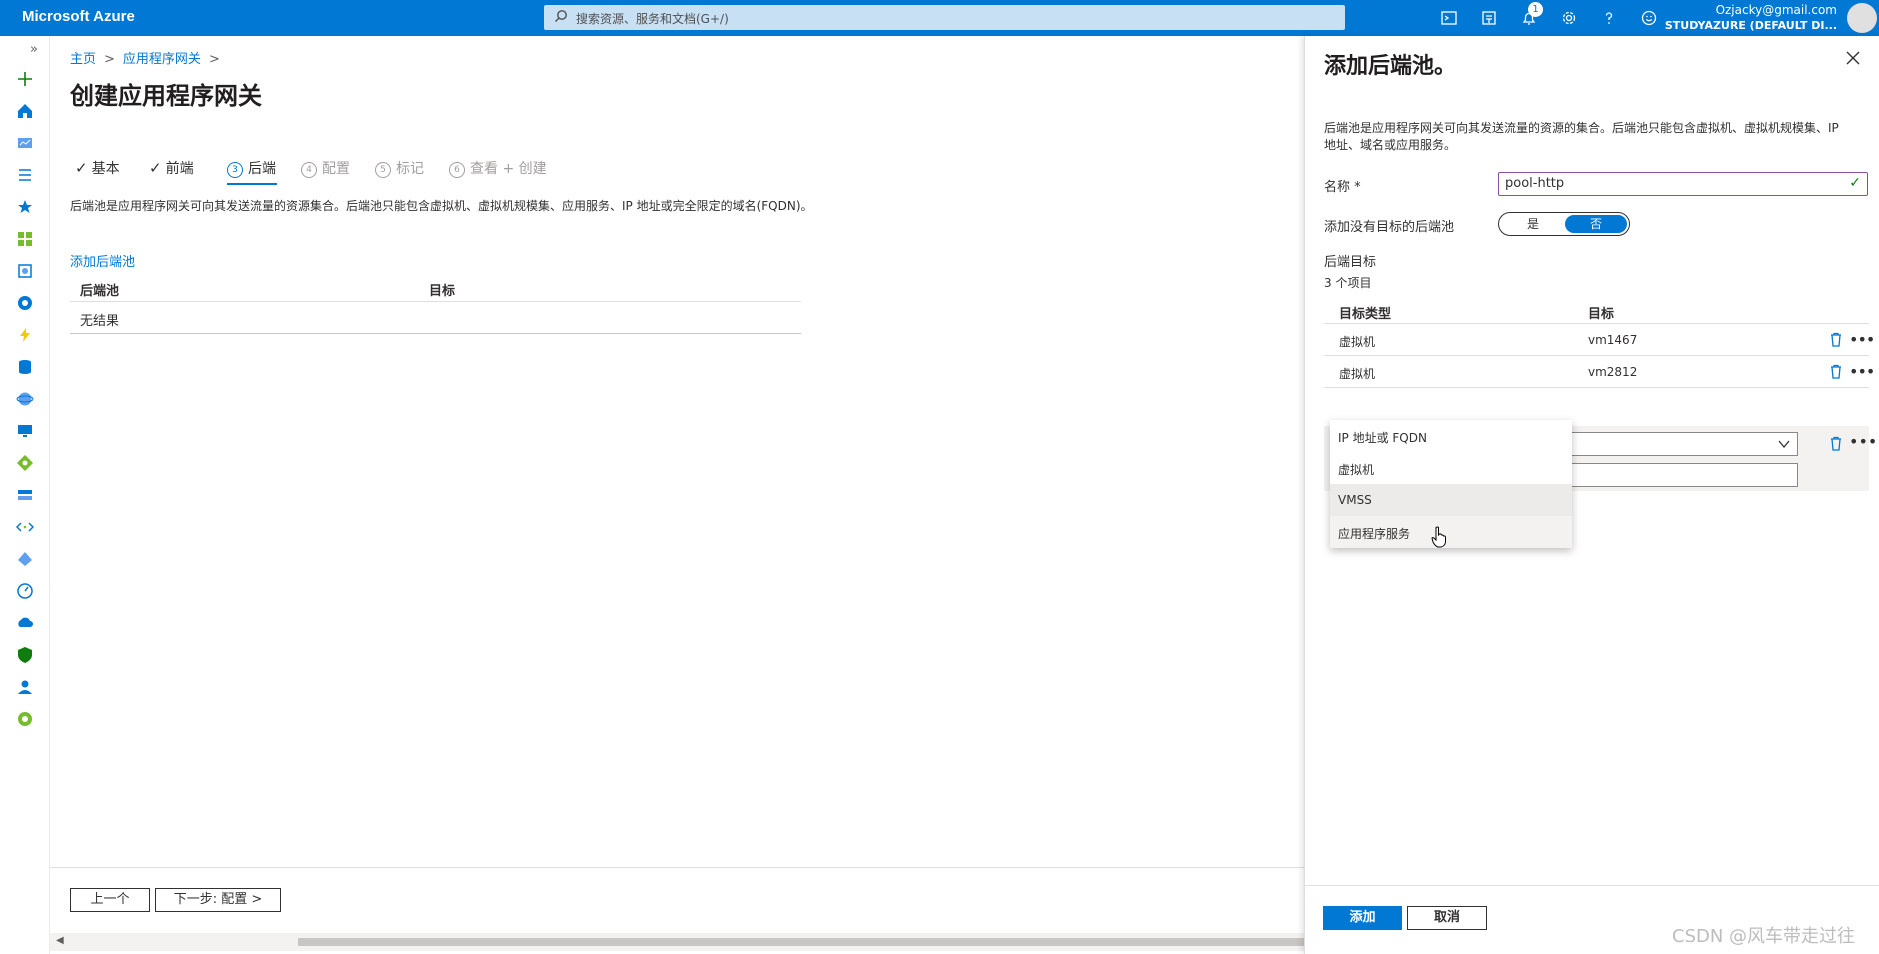 The height and width of the screenshot is (954, 1879). Describe the element at coordinates (1389, 227) in the screenshot. I see `no-target-label: 添加没有目标的后端池` at that location.